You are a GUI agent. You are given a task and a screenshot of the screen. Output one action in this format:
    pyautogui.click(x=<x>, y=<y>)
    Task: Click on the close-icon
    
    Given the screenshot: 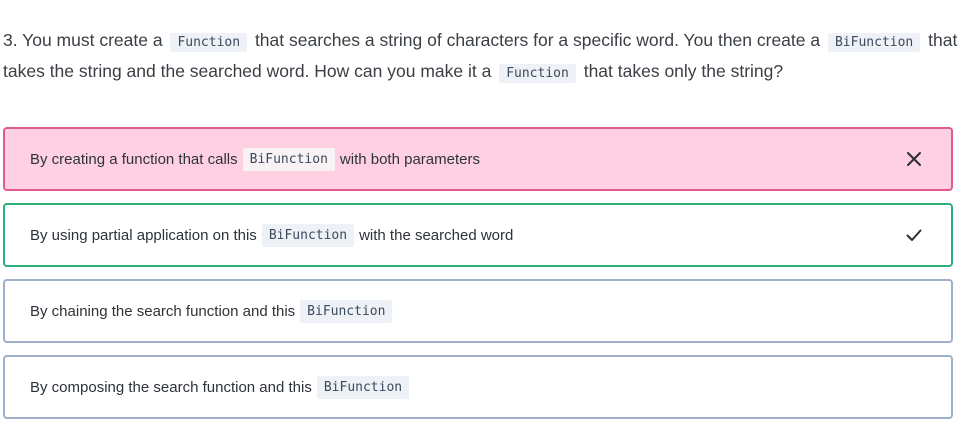 What is the action you would take?
    pyautogui.click(x=914, y=159)
    